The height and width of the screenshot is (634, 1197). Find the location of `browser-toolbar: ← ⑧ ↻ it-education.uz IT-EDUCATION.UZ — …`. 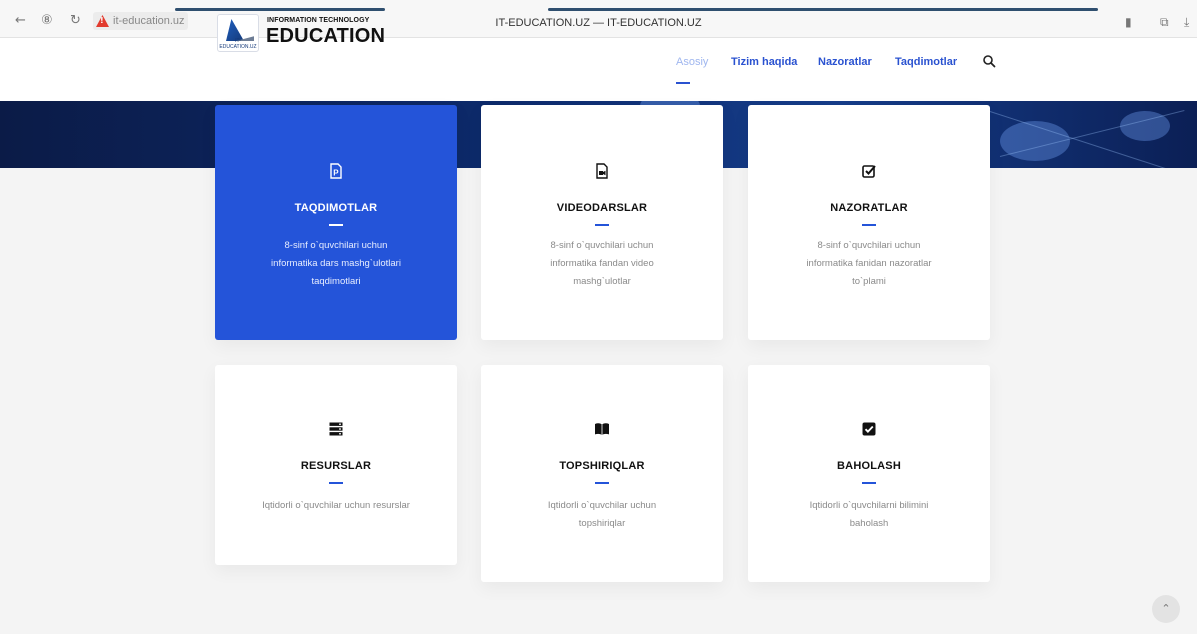

browser-toolbar: ← ⑧ ↻ it-education.uz IT-EDUCATION.UZ — … is located at coordinates (598, 19).